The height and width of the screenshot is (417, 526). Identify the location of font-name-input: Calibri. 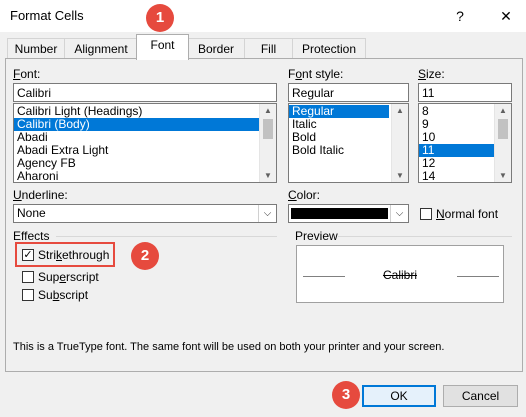
(145, 92).